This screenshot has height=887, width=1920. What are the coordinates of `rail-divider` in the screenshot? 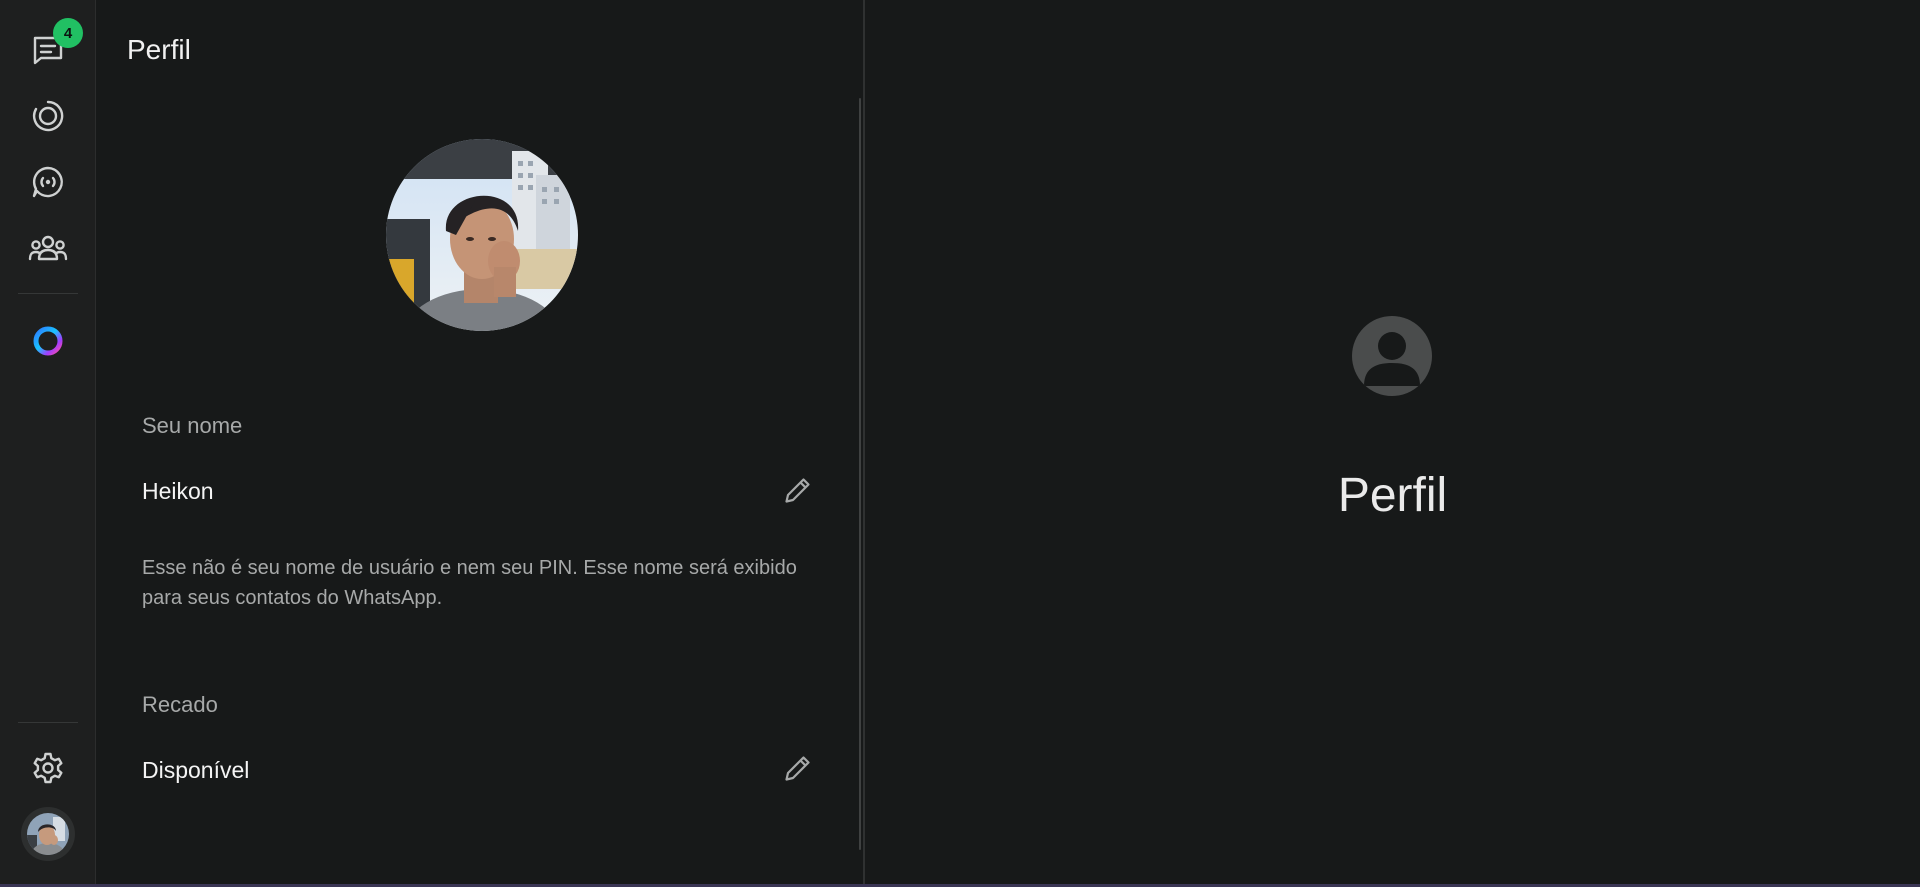 It's located at (48, 293).